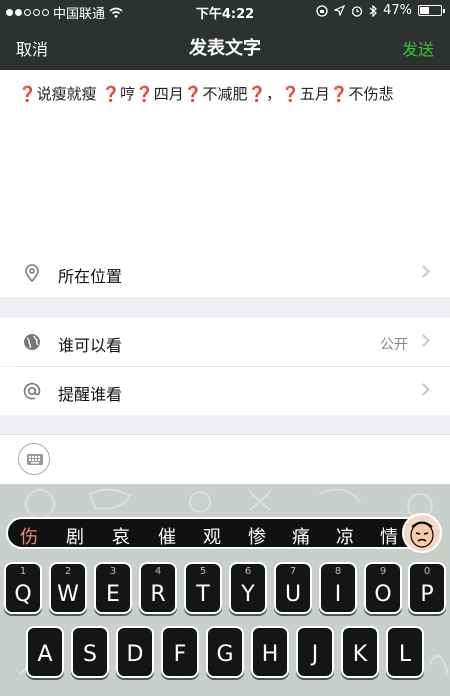  Describe the element at coordinates (397, 10) in the screenshot. I see `battery-percent: 47%` at that location.